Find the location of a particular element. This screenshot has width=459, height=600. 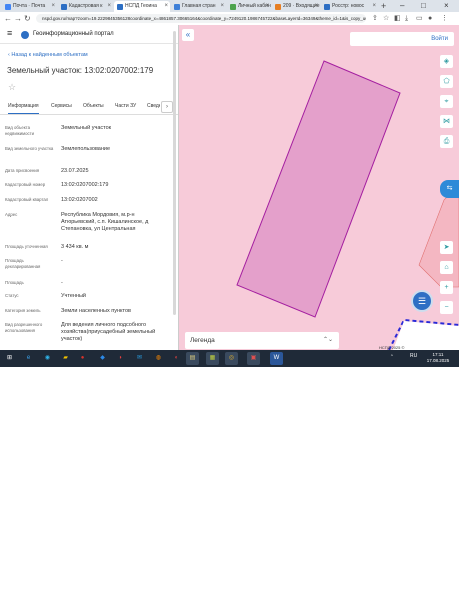

minimize-icon: – is located at coordinates (402, 6).